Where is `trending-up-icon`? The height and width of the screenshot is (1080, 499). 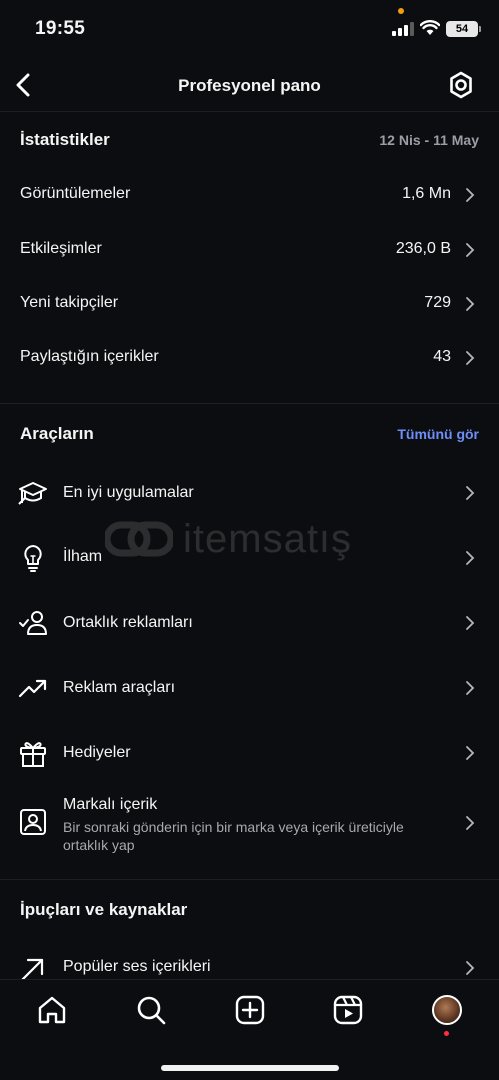
trending-up-icon is located at coordinates (32, 688).